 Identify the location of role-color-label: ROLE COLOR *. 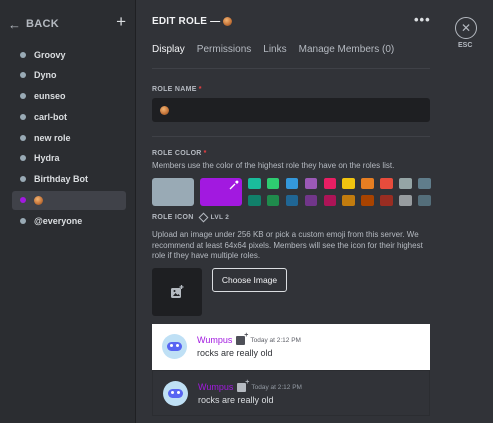
(179, 153).